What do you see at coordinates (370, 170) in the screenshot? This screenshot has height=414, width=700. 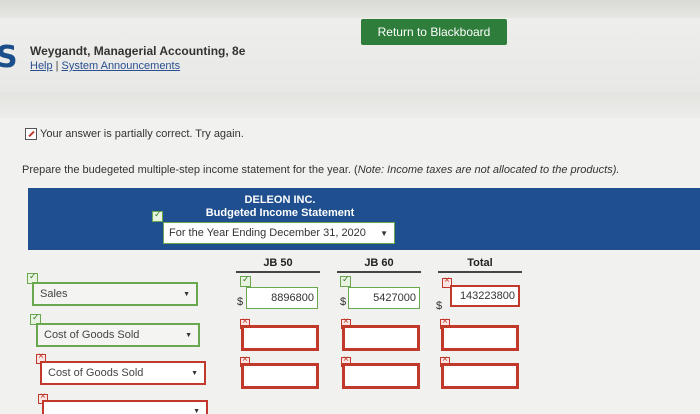 I see `instructions-note: Note:` at bounding box center [370, 170].